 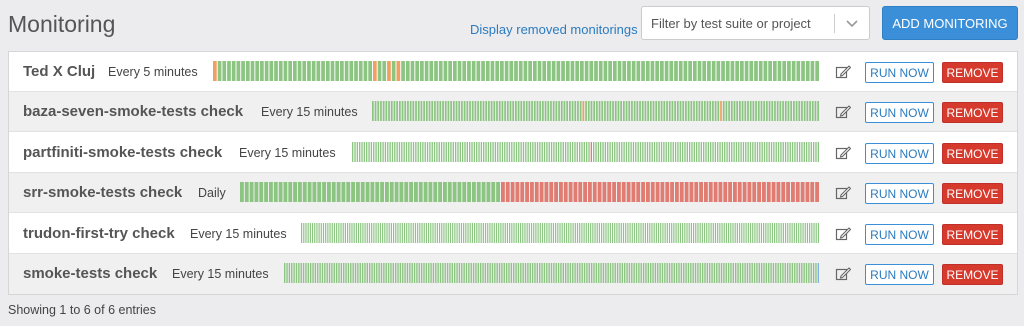 What do you see at coordinates (153, 72) in the screenshot?
I see `monitoring-frequency: Every 5 minutes` at bounding box center [153, 72].